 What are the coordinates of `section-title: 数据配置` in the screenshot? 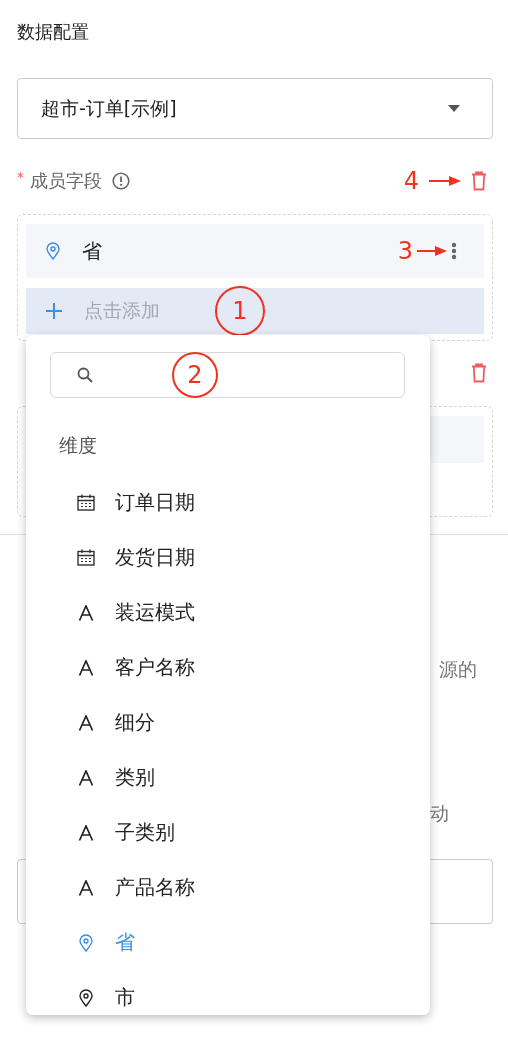 It's located at (53, 32).